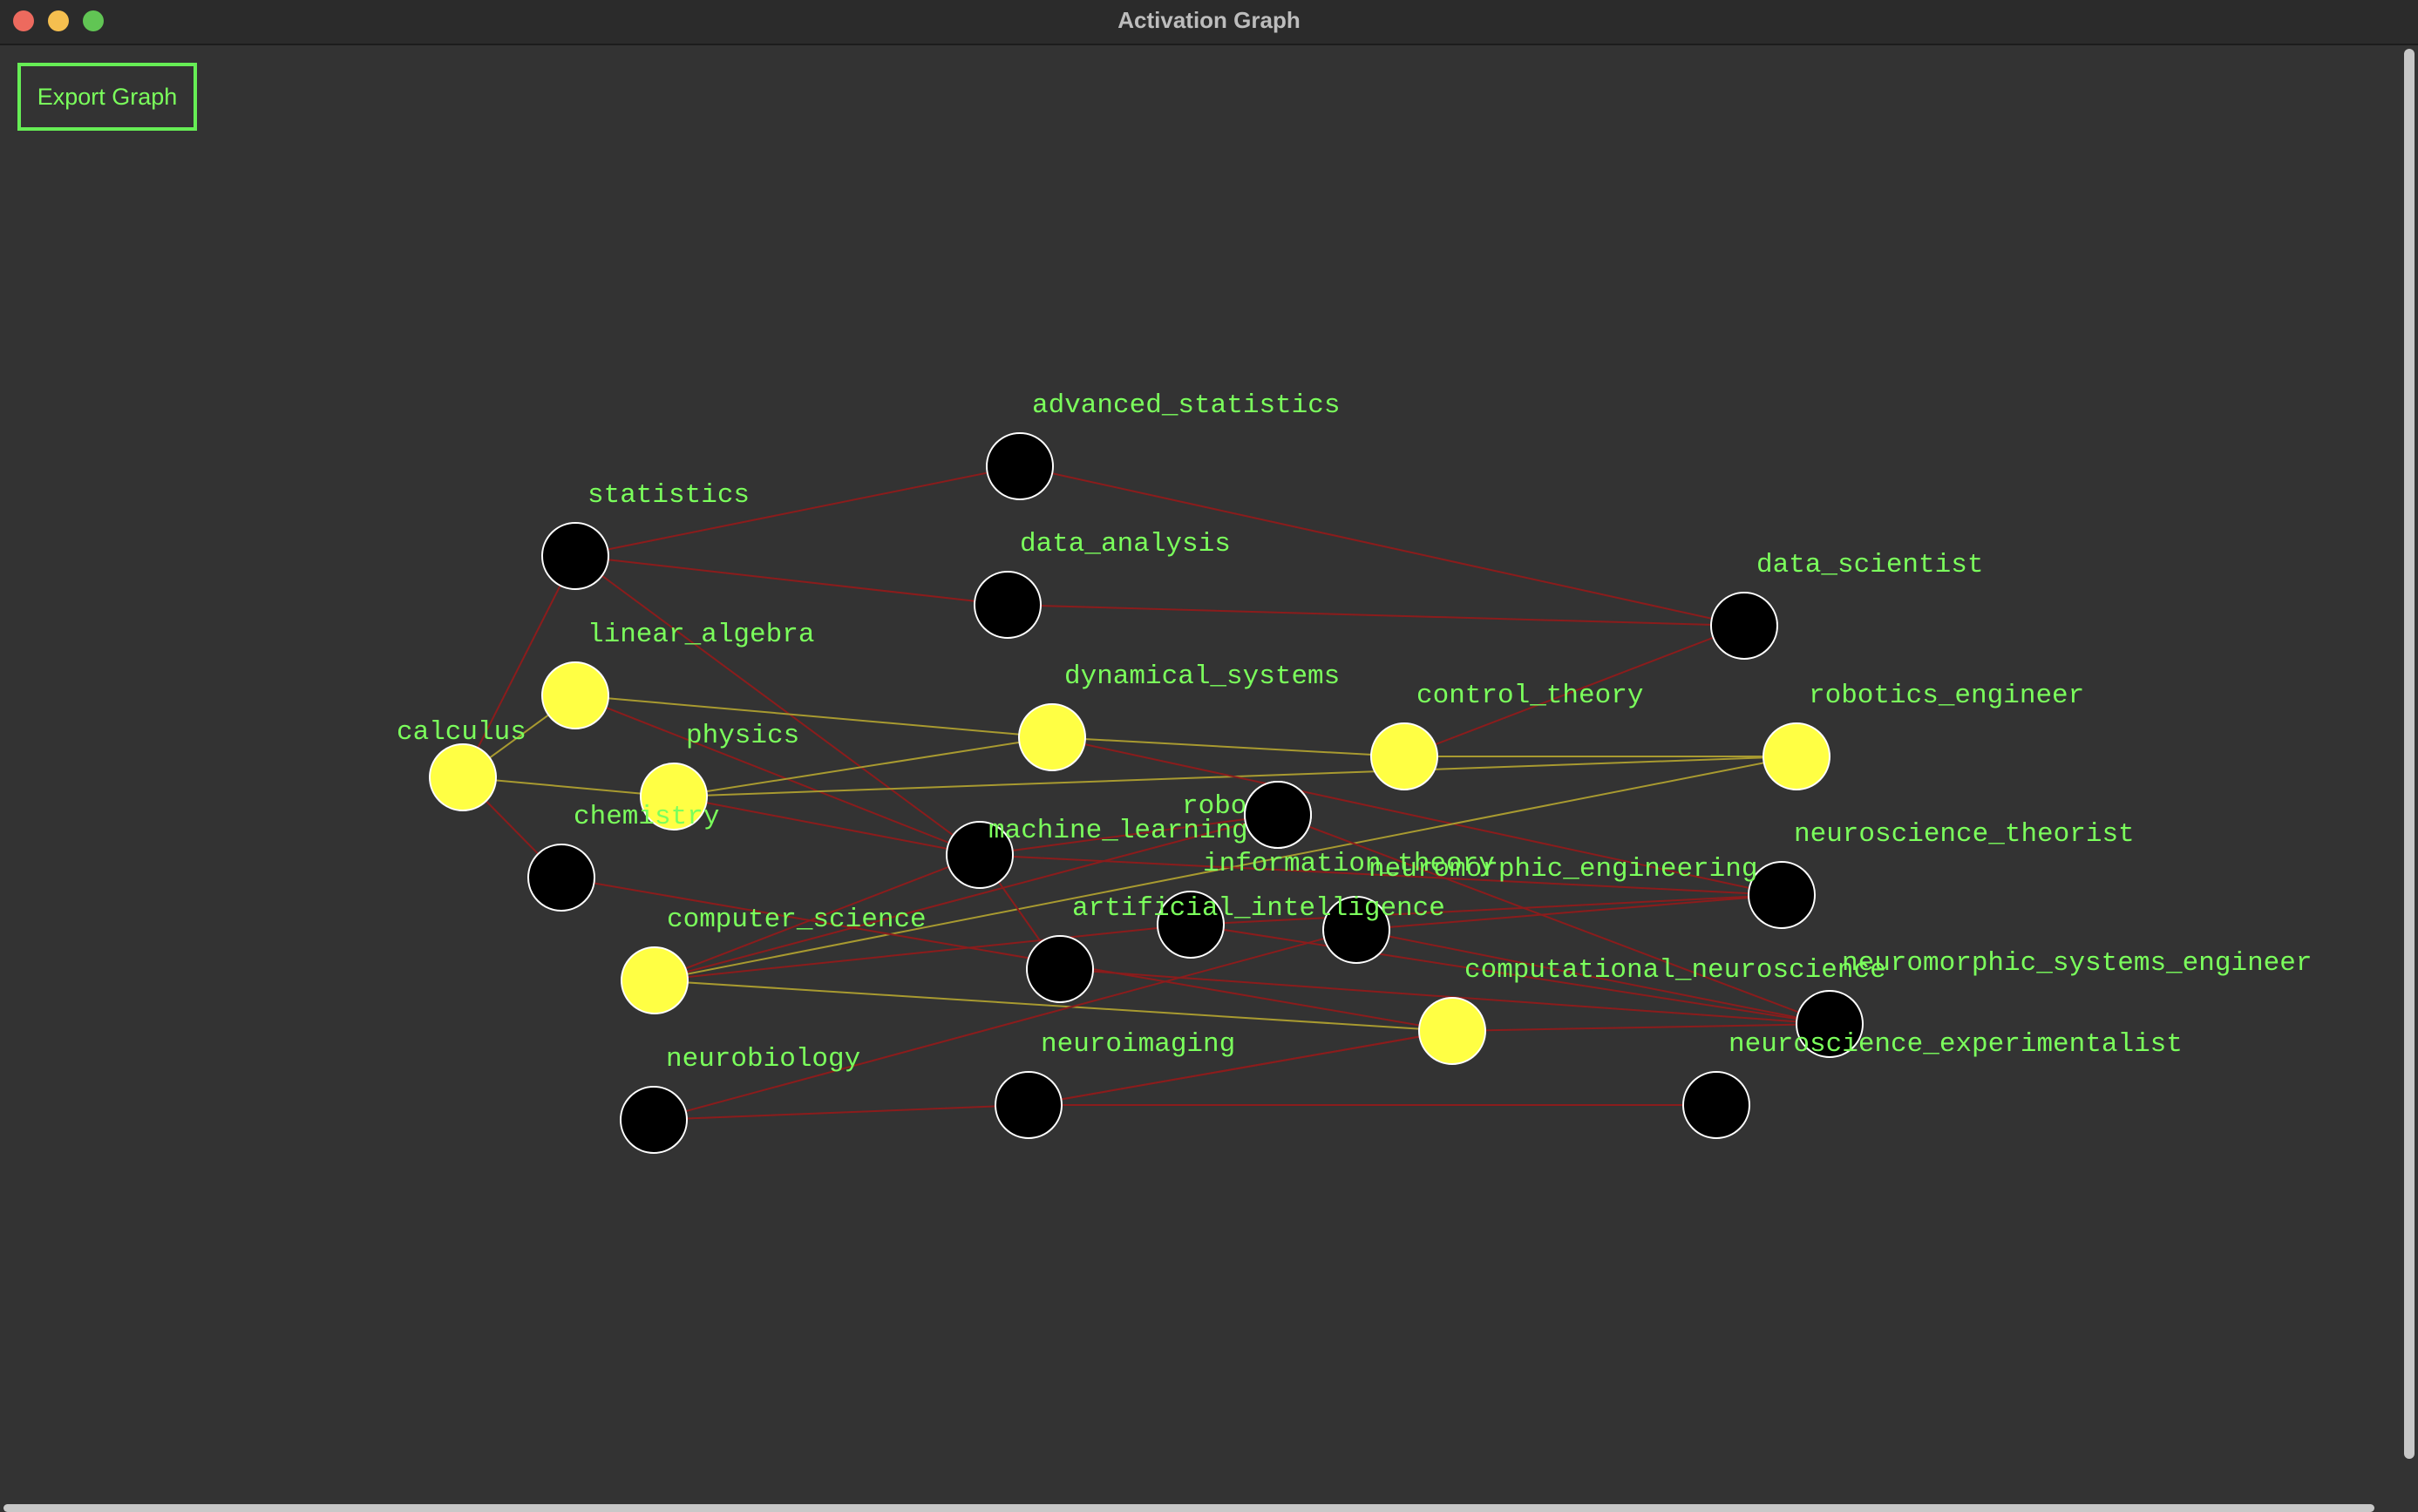  Describe the element at coordinates (797, 920) in the screenshot. I see `node-label: computer_science` at that location.